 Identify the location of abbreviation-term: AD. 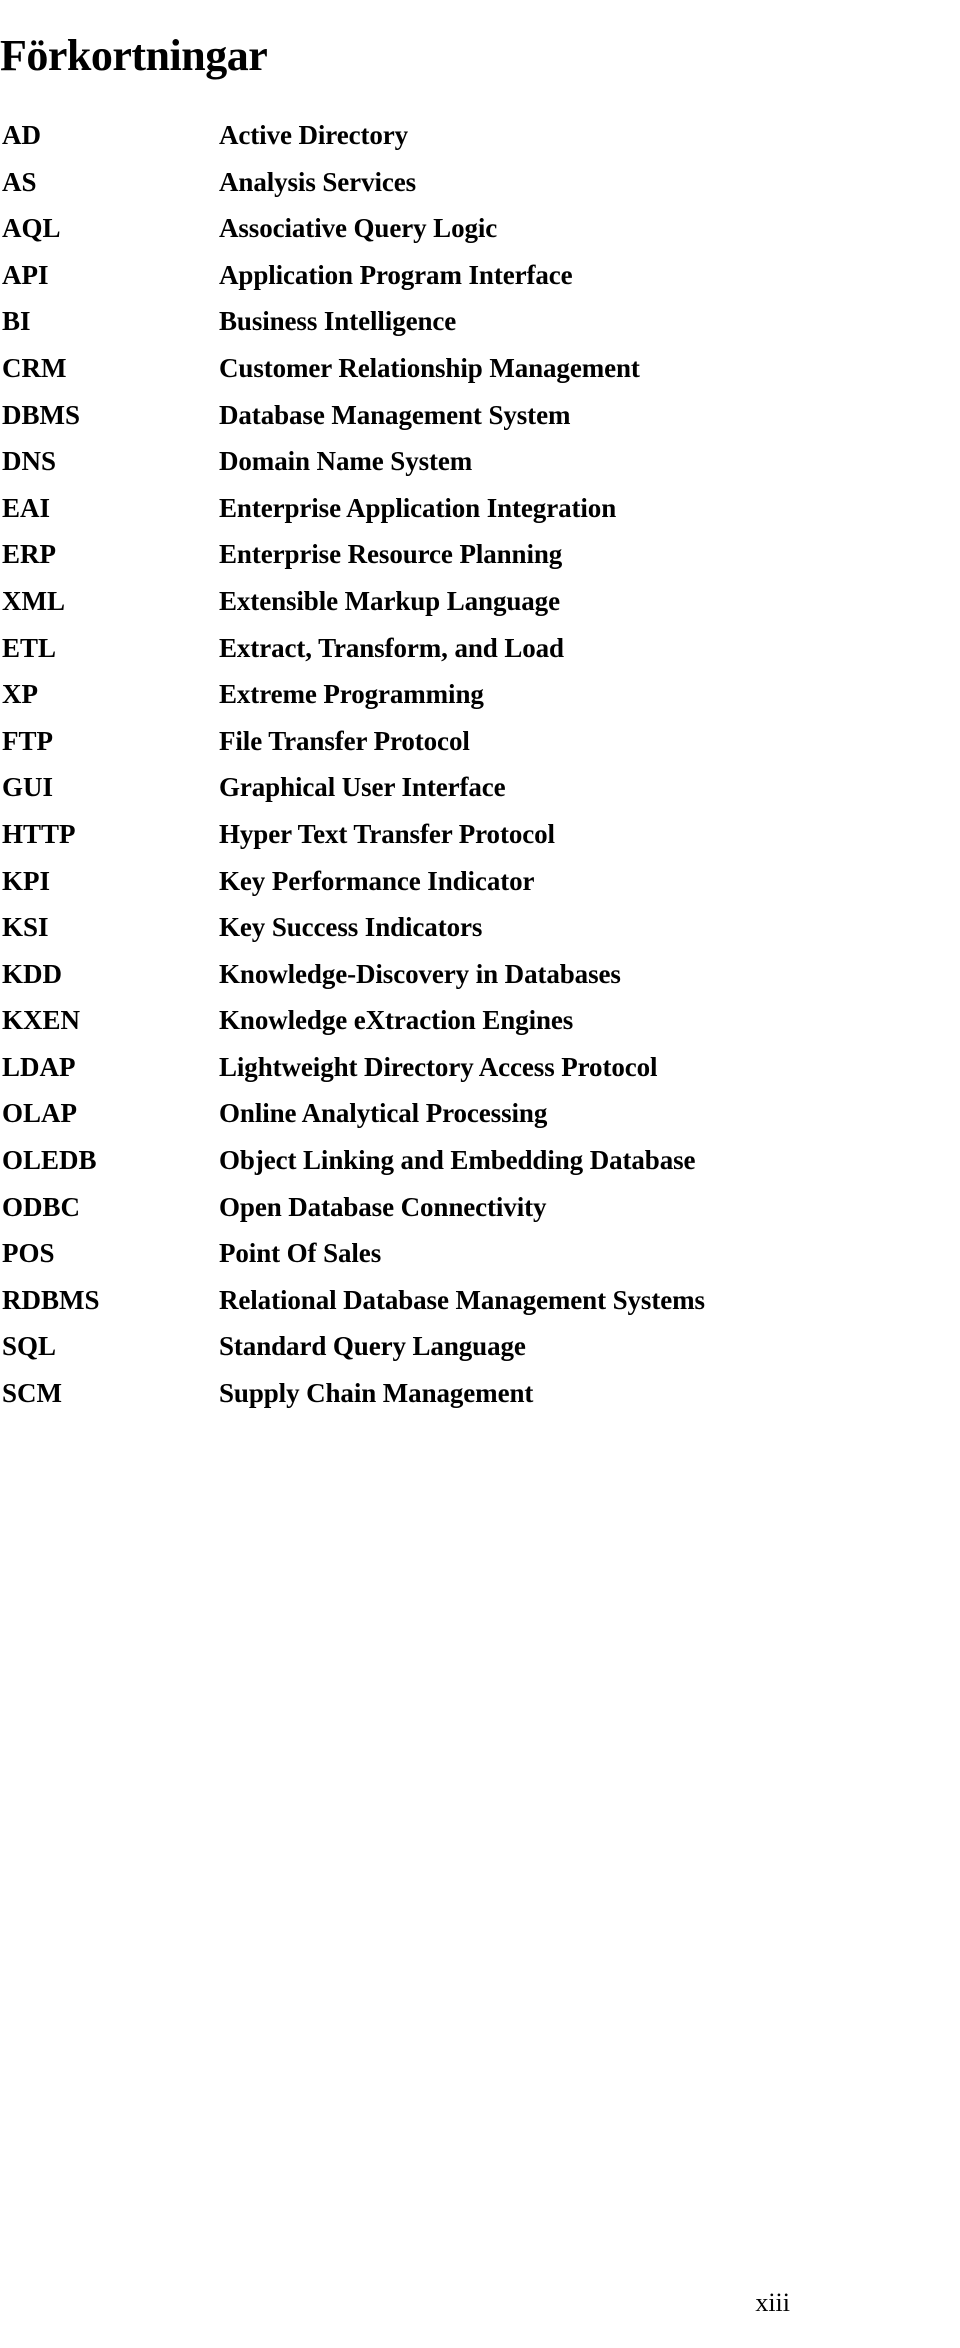
(21, 135).